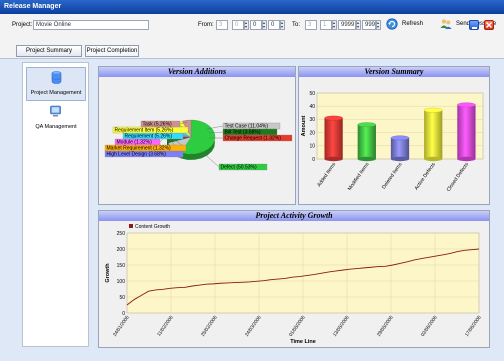 This screenshot has width=504, height=361. Describe the element at coordinates (347, 25) in the screenshot. I see `to-year-field: 9999` at that location.